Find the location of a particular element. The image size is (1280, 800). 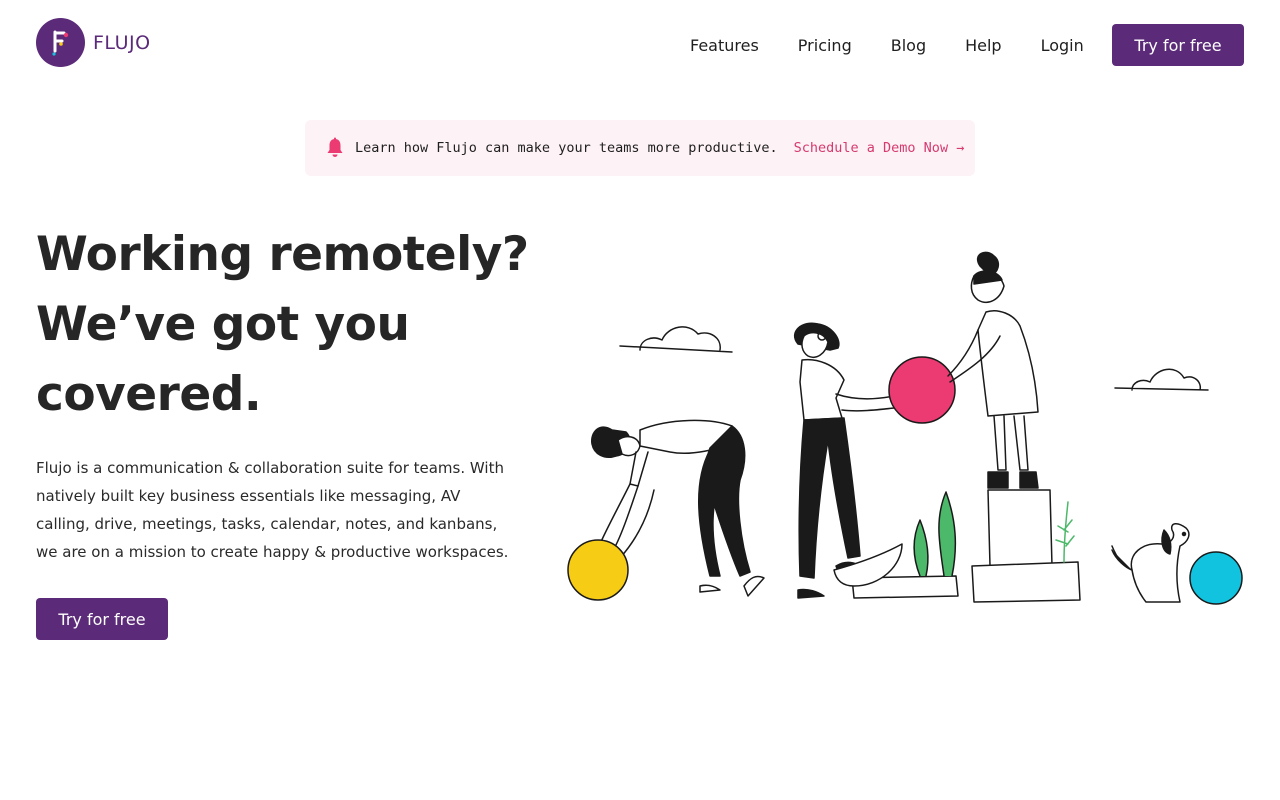

flujo-logo-icon is located at coordinates (60, 42).